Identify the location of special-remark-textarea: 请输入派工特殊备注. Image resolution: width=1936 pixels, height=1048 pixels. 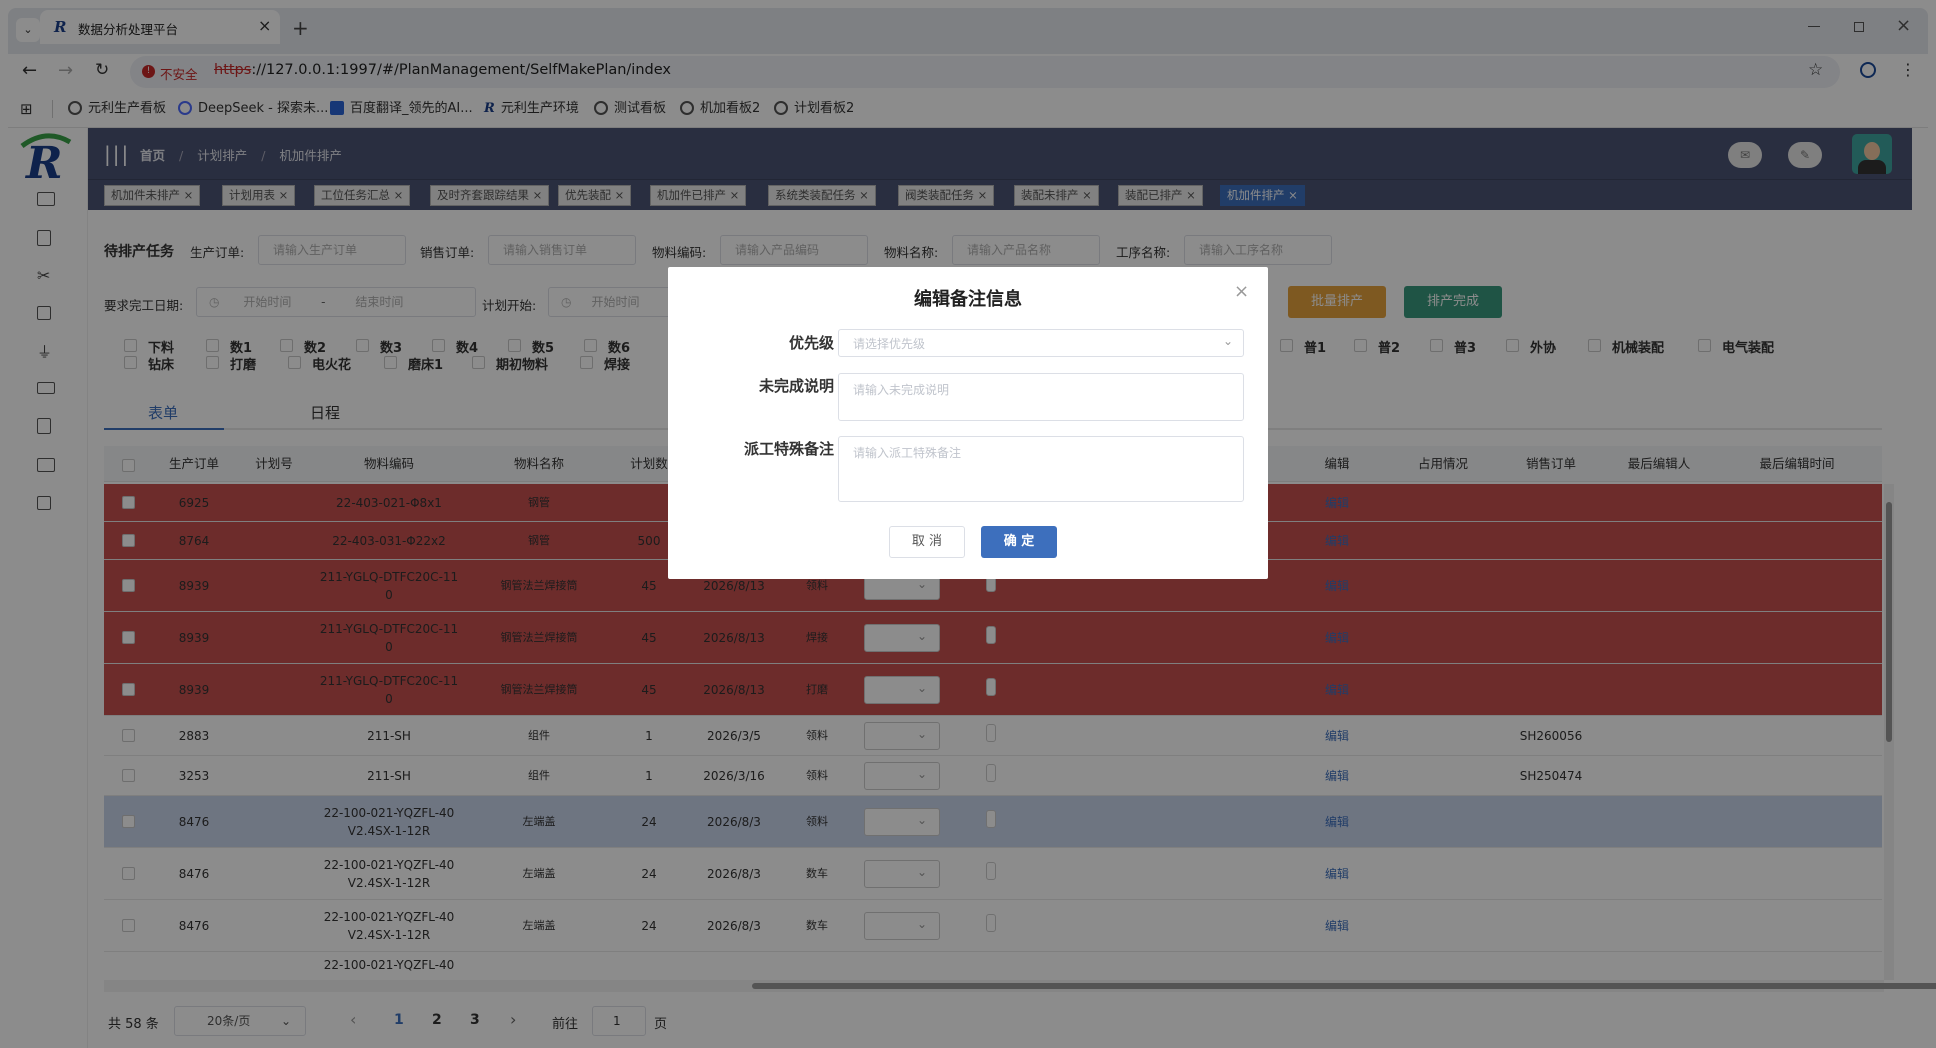
(1041, 469).